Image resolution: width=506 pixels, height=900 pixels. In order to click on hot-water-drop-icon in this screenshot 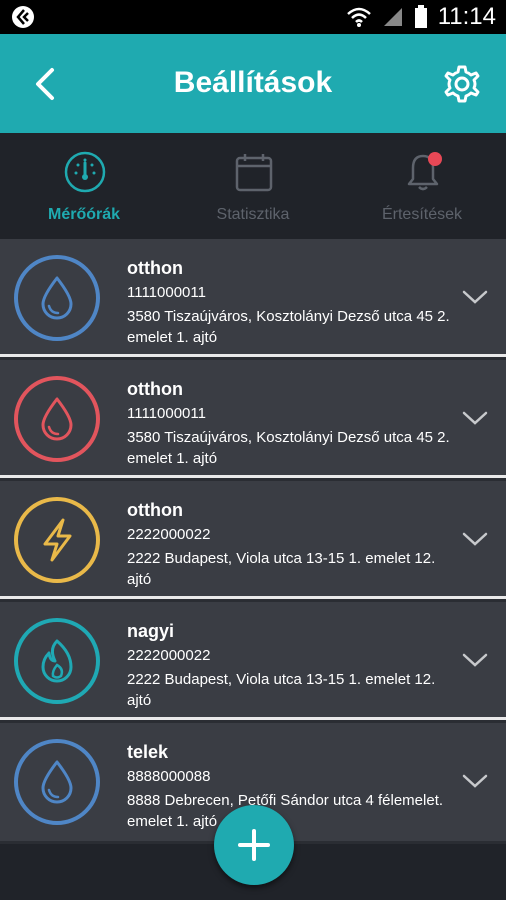, I will do `click(57, 419)`.